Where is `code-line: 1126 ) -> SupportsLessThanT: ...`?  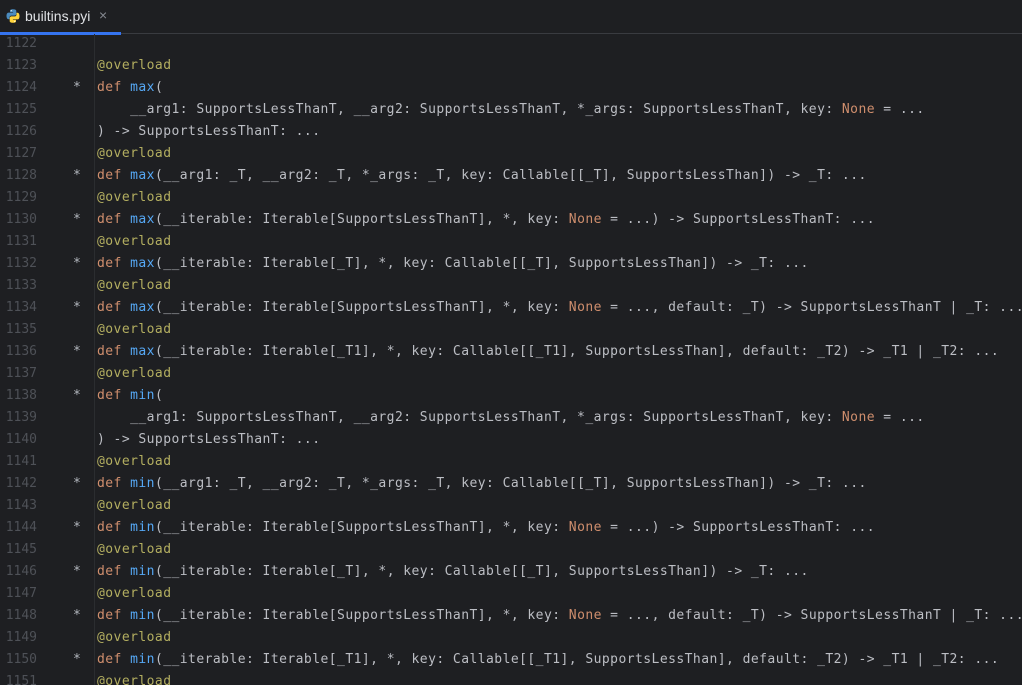
code-line: 1126 ) -> SupportsLessThanT: ... is located at coordinates (511, 132).